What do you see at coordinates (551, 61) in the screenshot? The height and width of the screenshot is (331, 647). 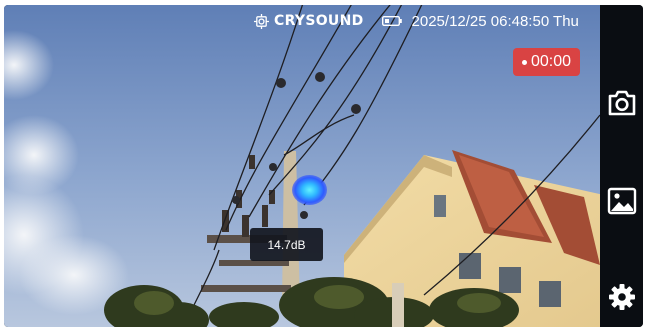 I see `recording-timer: 00:00` at bounding box center [551, 61].